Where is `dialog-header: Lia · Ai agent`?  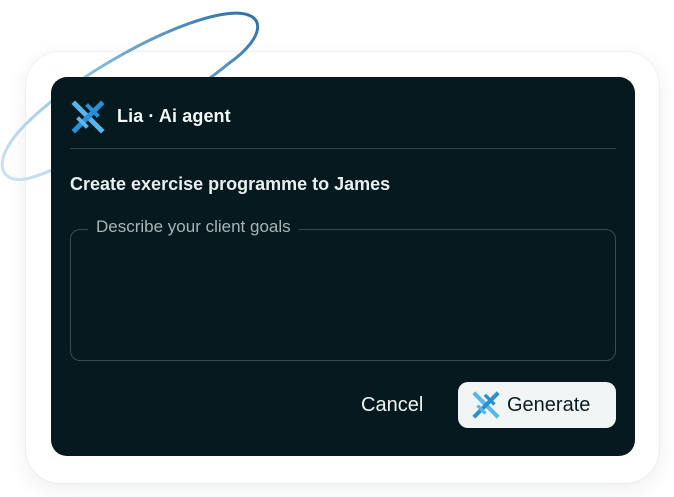 dialog-header: Lia · Ai agent is located at coordinates (343, 113).